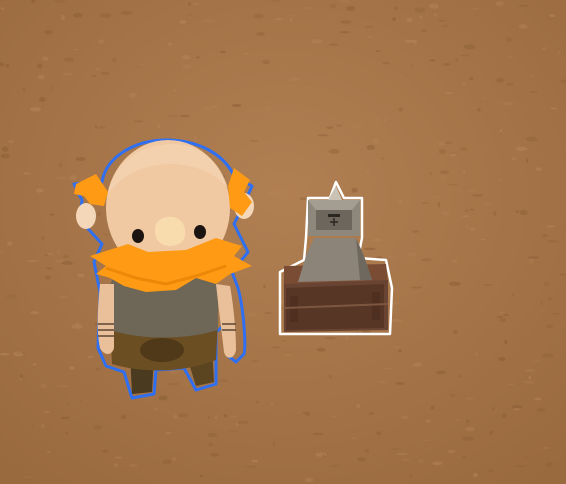 Image resolution: width=566 pixels, height=484 pixels. What do you see at coordinates (86, 216) in the screenshot?
I see `dwarf-left-ear` at bounding box center [86, 216].